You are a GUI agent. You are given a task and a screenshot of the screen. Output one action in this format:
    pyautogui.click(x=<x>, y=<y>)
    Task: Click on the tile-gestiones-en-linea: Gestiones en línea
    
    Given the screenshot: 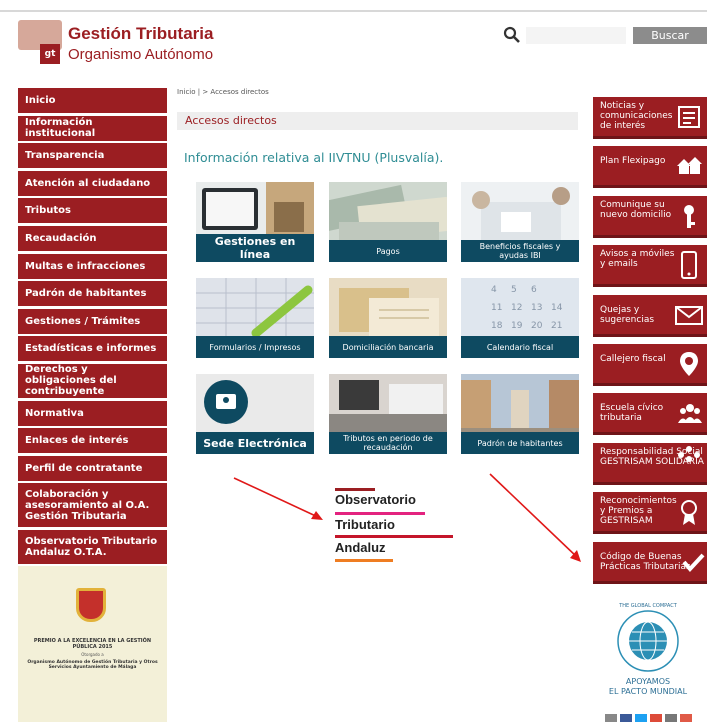 What is the action you would take?
    pyautogui.click(x=255, y=222)
    